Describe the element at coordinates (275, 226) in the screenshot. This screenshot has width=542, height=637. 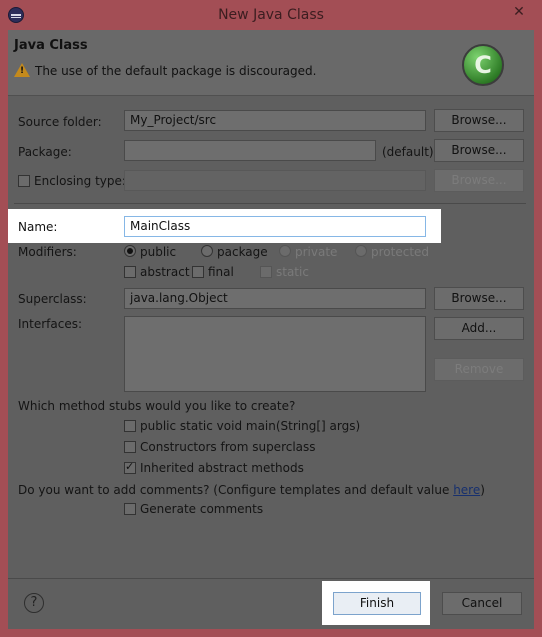
I see `name-input: MainClass` at that location.